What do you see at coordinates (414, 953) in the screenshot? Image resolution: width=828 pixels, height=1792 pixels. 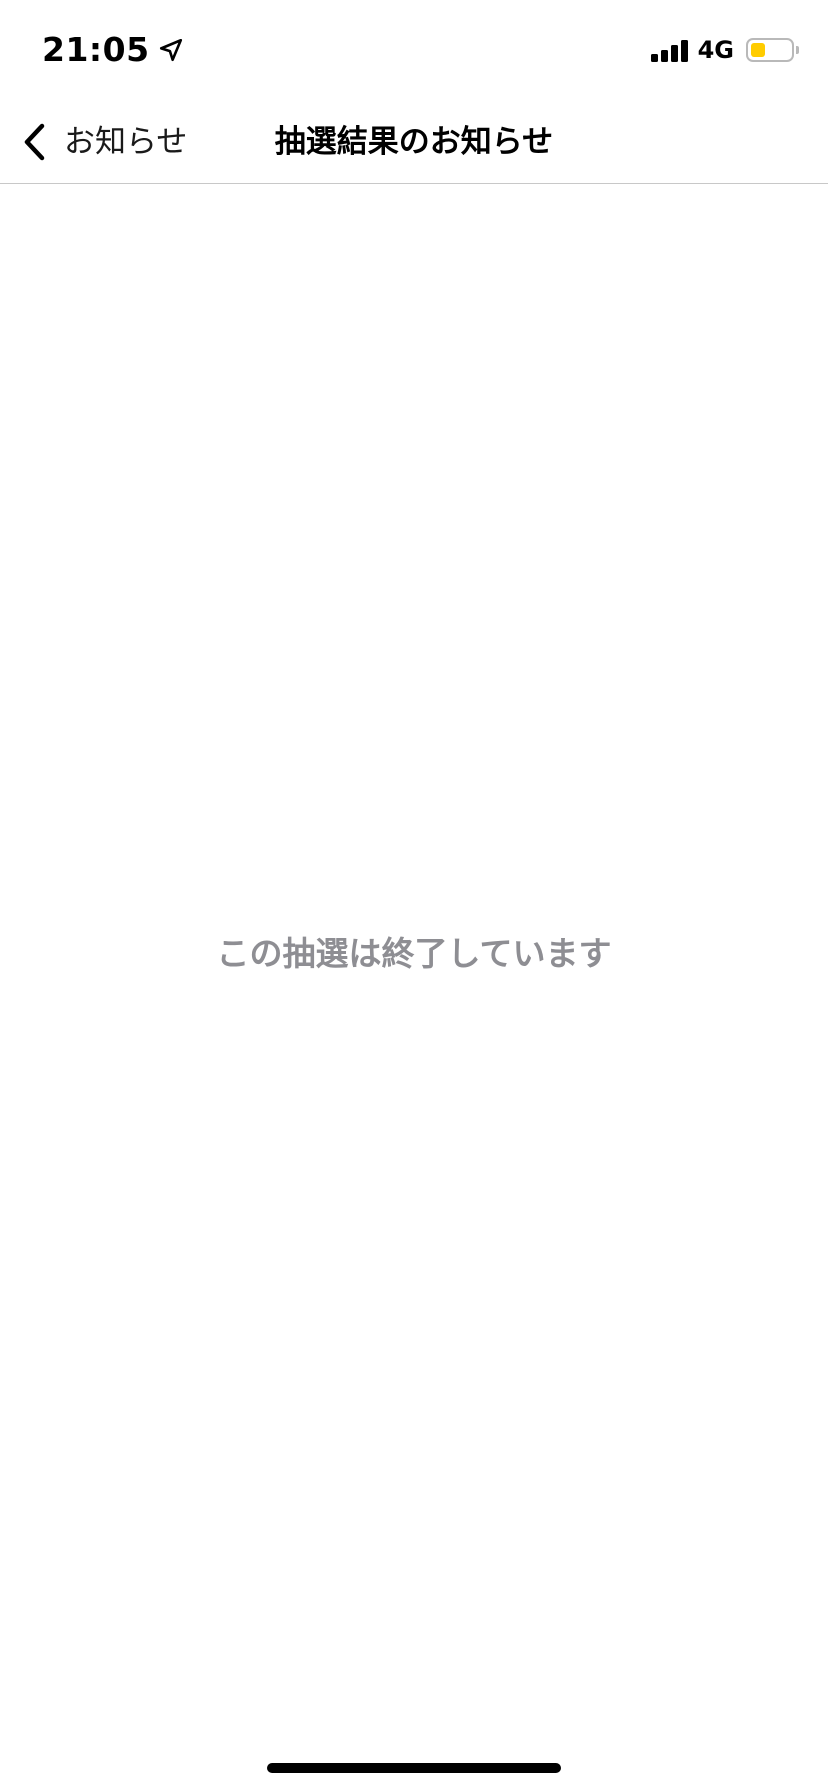 I see `lottery-ended-message: この抽選は終了しています` at bounding box center [414, 953].